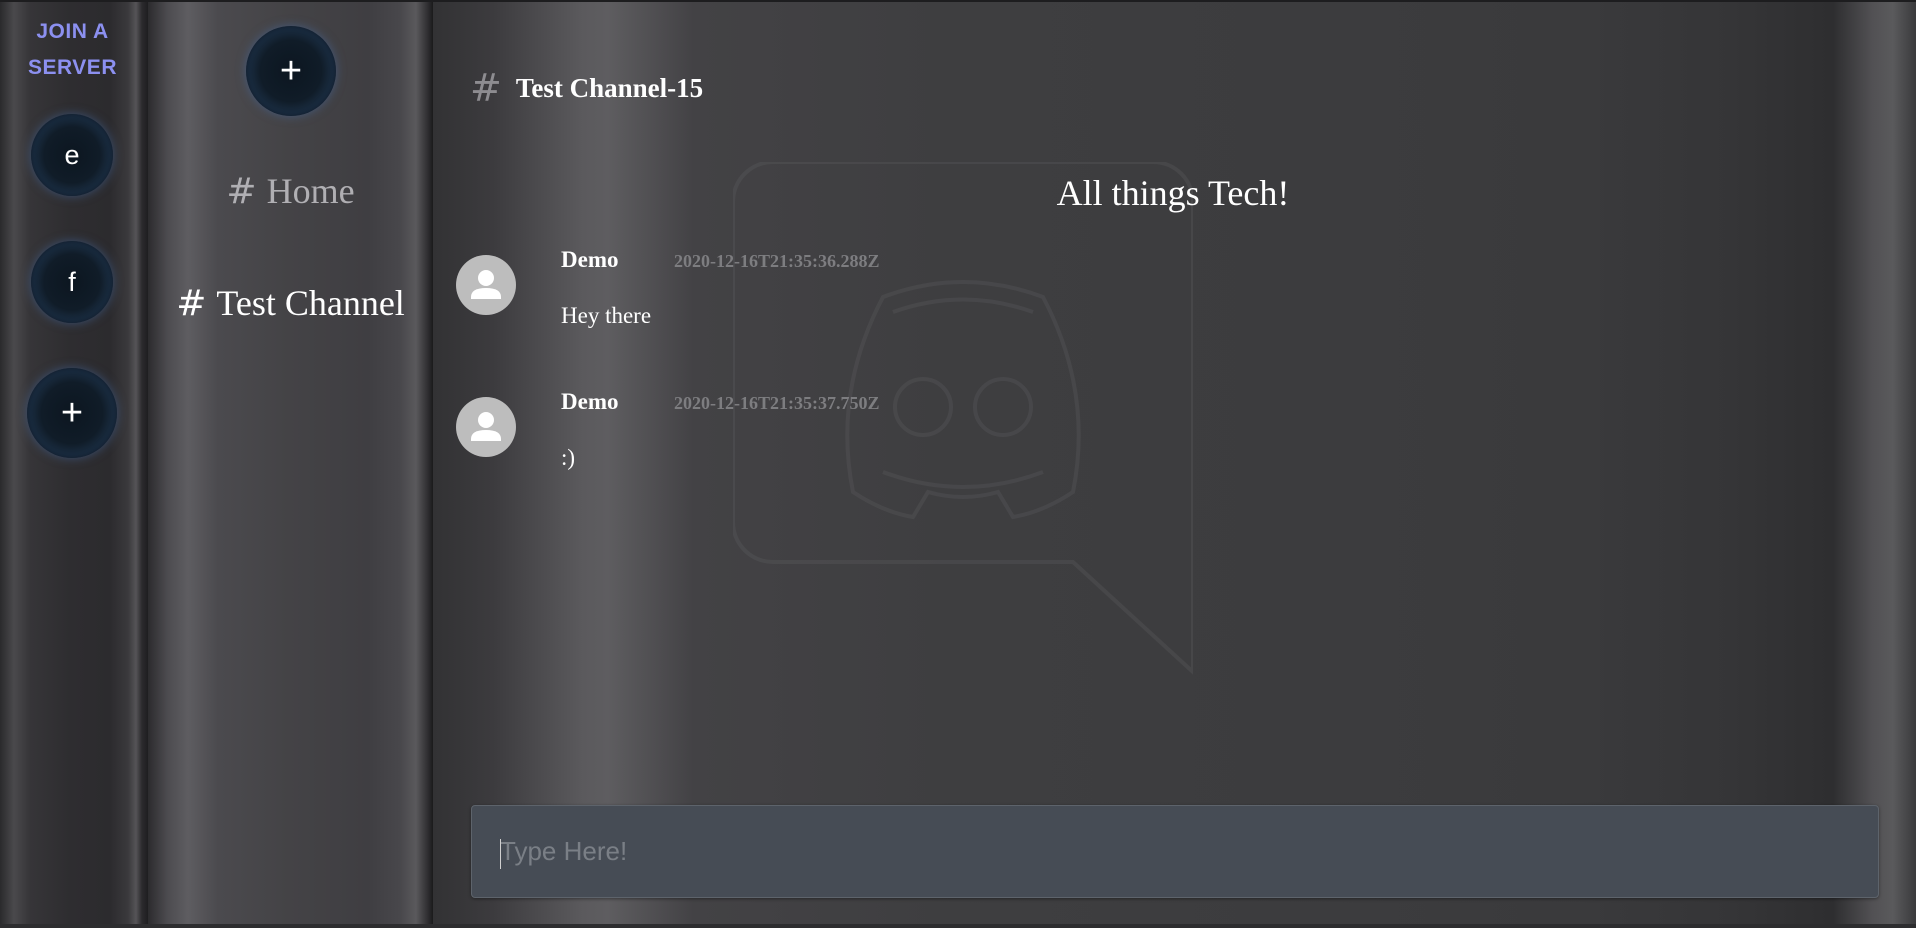 Image resolution: width=1916 pixels, height=928 pixels. What do you see at coordinates (958, 926) in the screenshot?
I see `bottom-divider` at bounding box center [958, 926].